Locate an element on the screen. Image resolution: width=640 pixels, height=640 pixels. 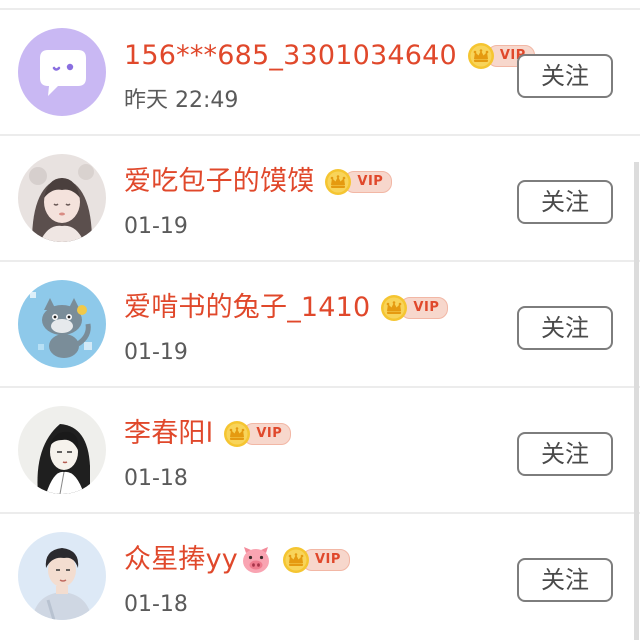
name-line: 众星捧yy VIP is located at coordinates (237, 560).